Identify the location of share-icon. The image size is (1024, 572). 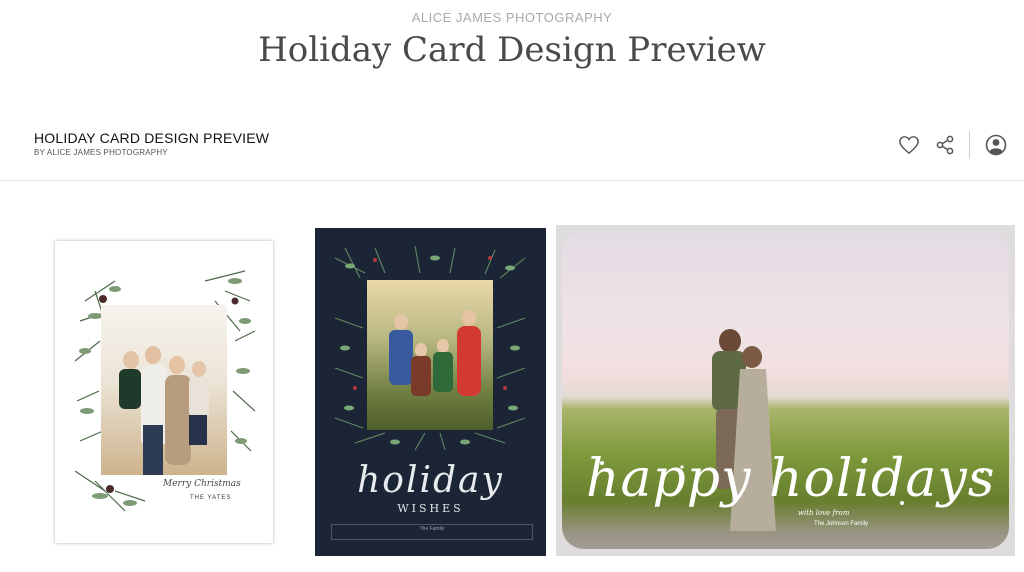
(945, 145).